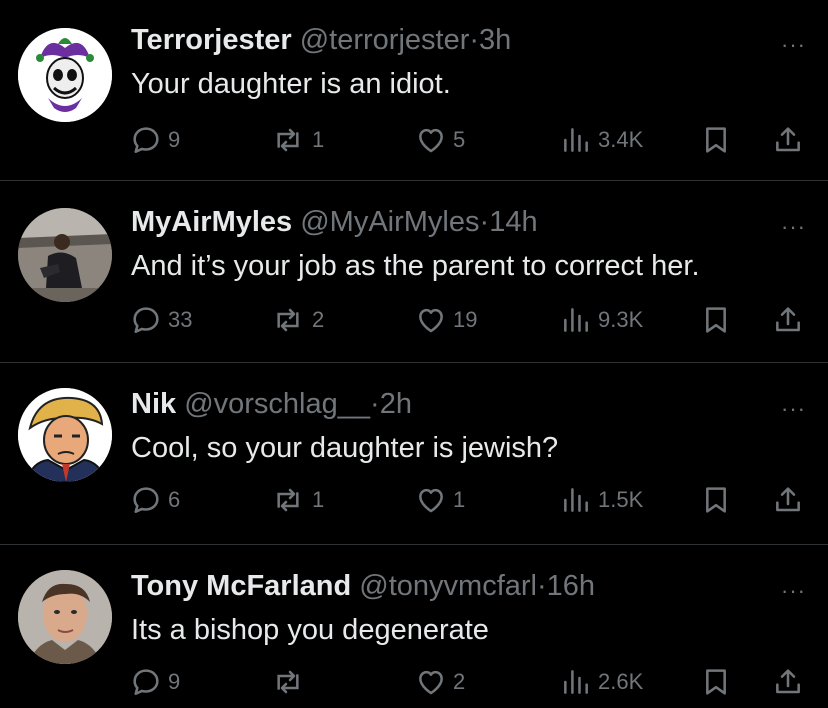 This screenshot has width=828, height=708. I want to click on timestamp: 2h, so click(396, 404).